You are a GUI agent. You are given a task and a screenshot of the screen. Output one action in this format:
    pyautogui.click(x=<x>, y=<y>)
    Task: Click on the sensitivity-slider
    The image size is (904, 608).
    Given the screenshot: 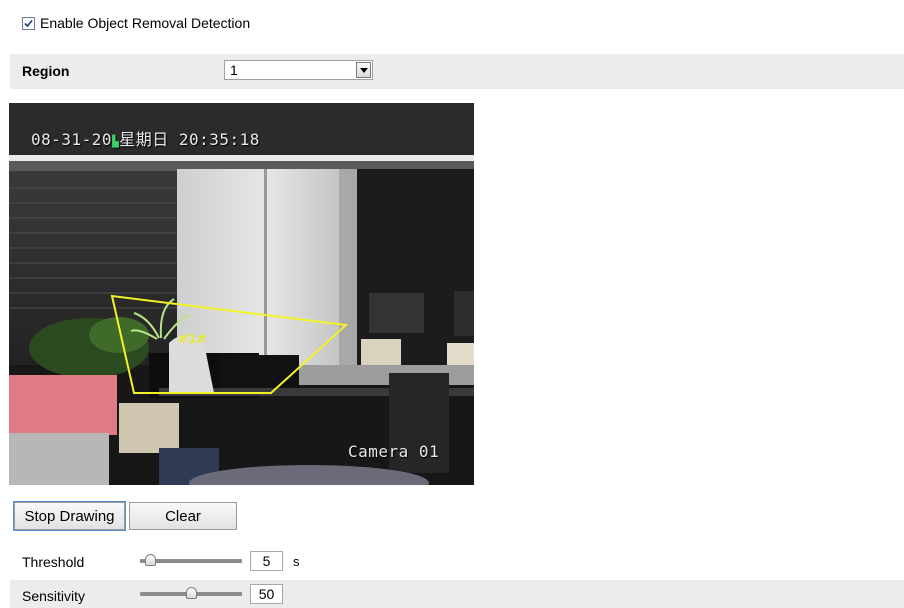 What is the action you would take?
    pyautogui.click(x=191, y=593)
    